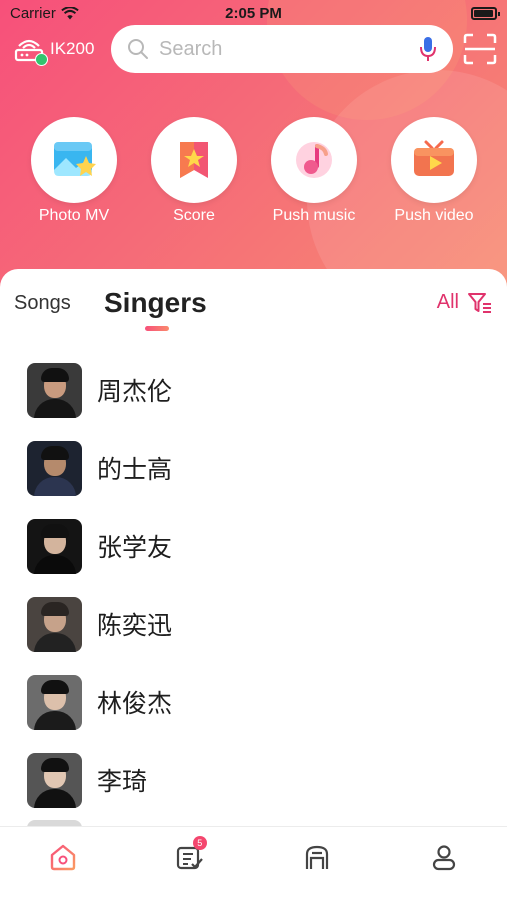 This screenshot has height=900, width=507. I want to click on notification-badge: 5, so click(199, 843).